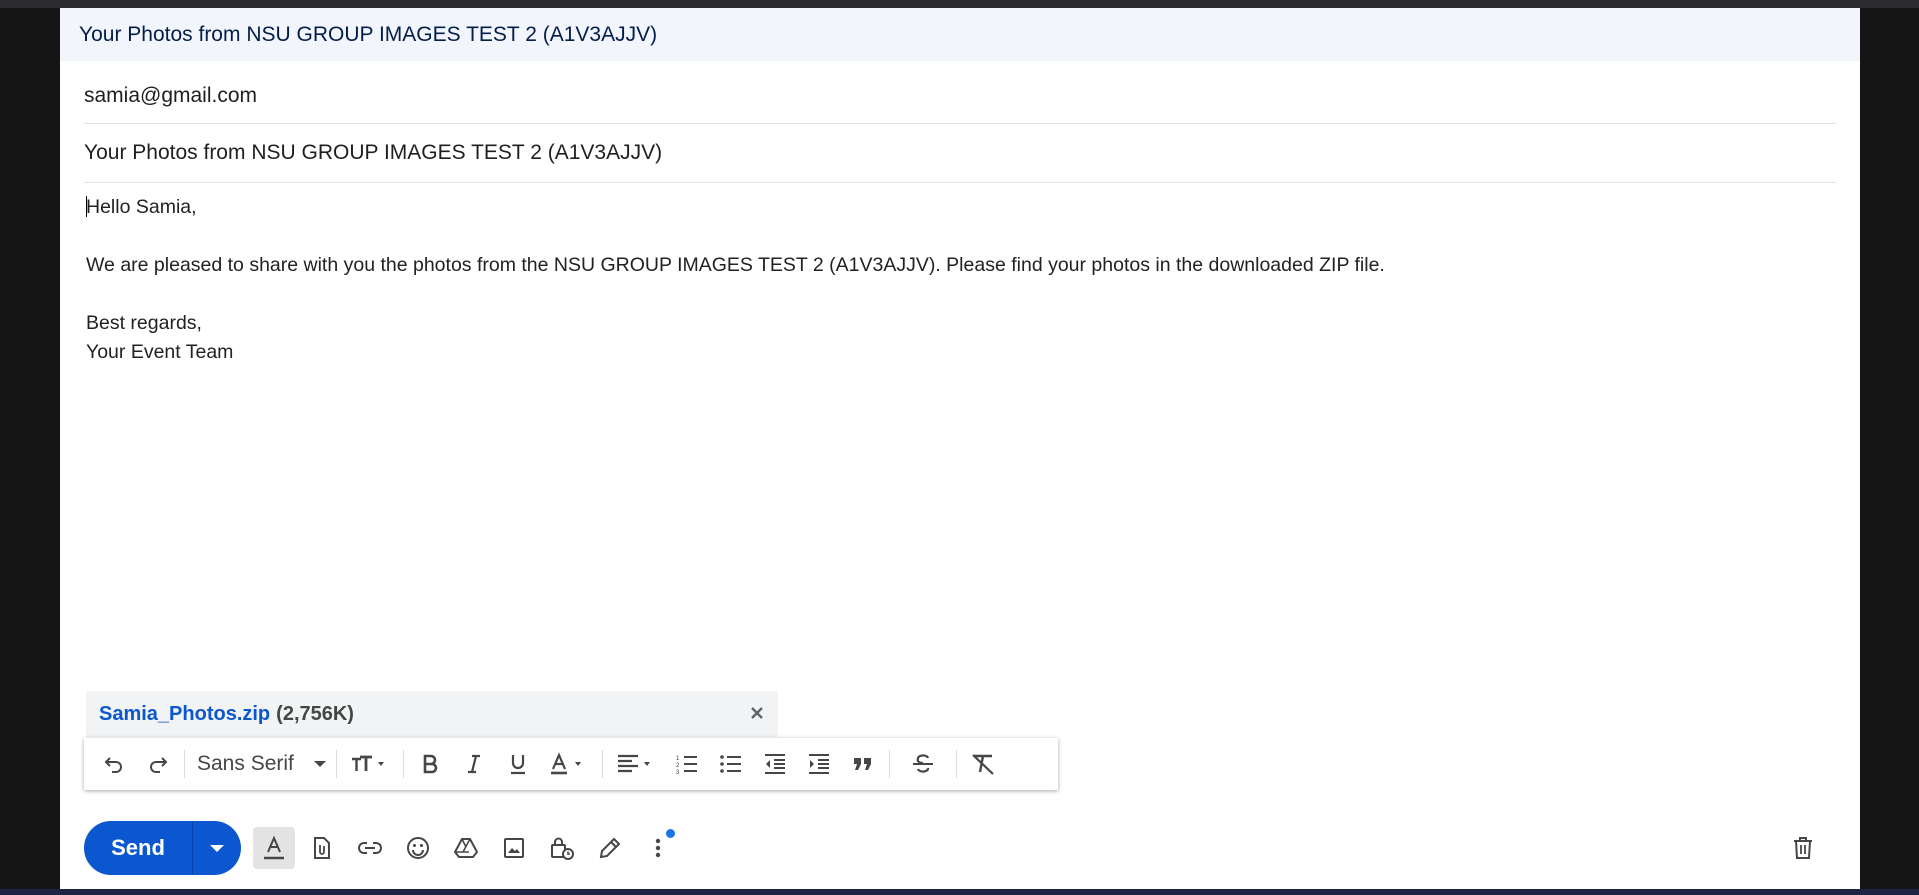 Image resolution: width=1919 pixels, height=895 pixels. Describe the element at coordinates (636, 764) in the screenshot. I see `align-icon` at that location.